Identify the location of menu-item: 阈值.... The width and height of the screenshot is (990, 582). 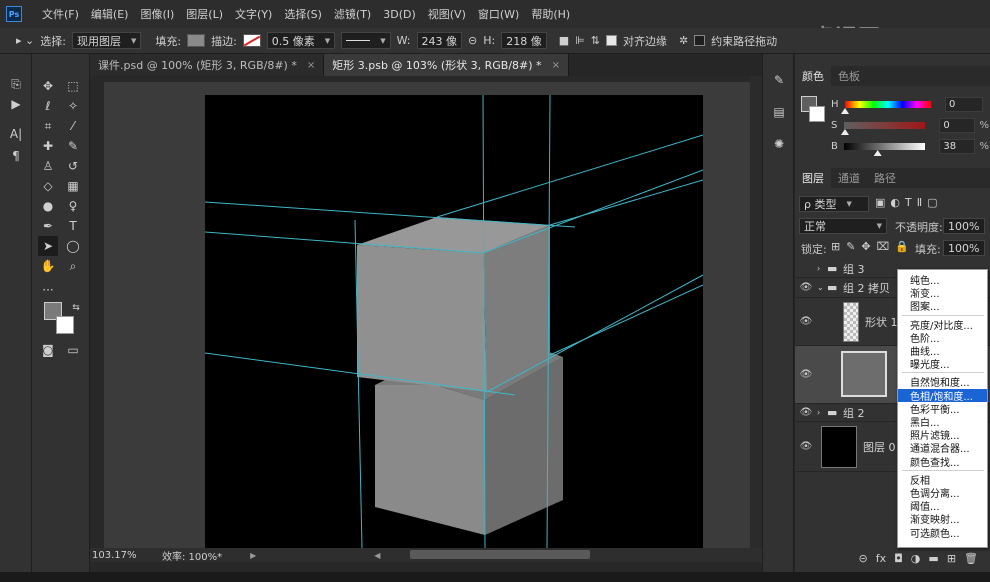
(942, 506).